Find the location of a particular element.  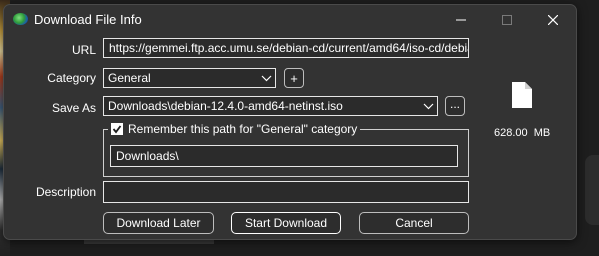

save-as-label: Save As is located at coordinates (73, 108).